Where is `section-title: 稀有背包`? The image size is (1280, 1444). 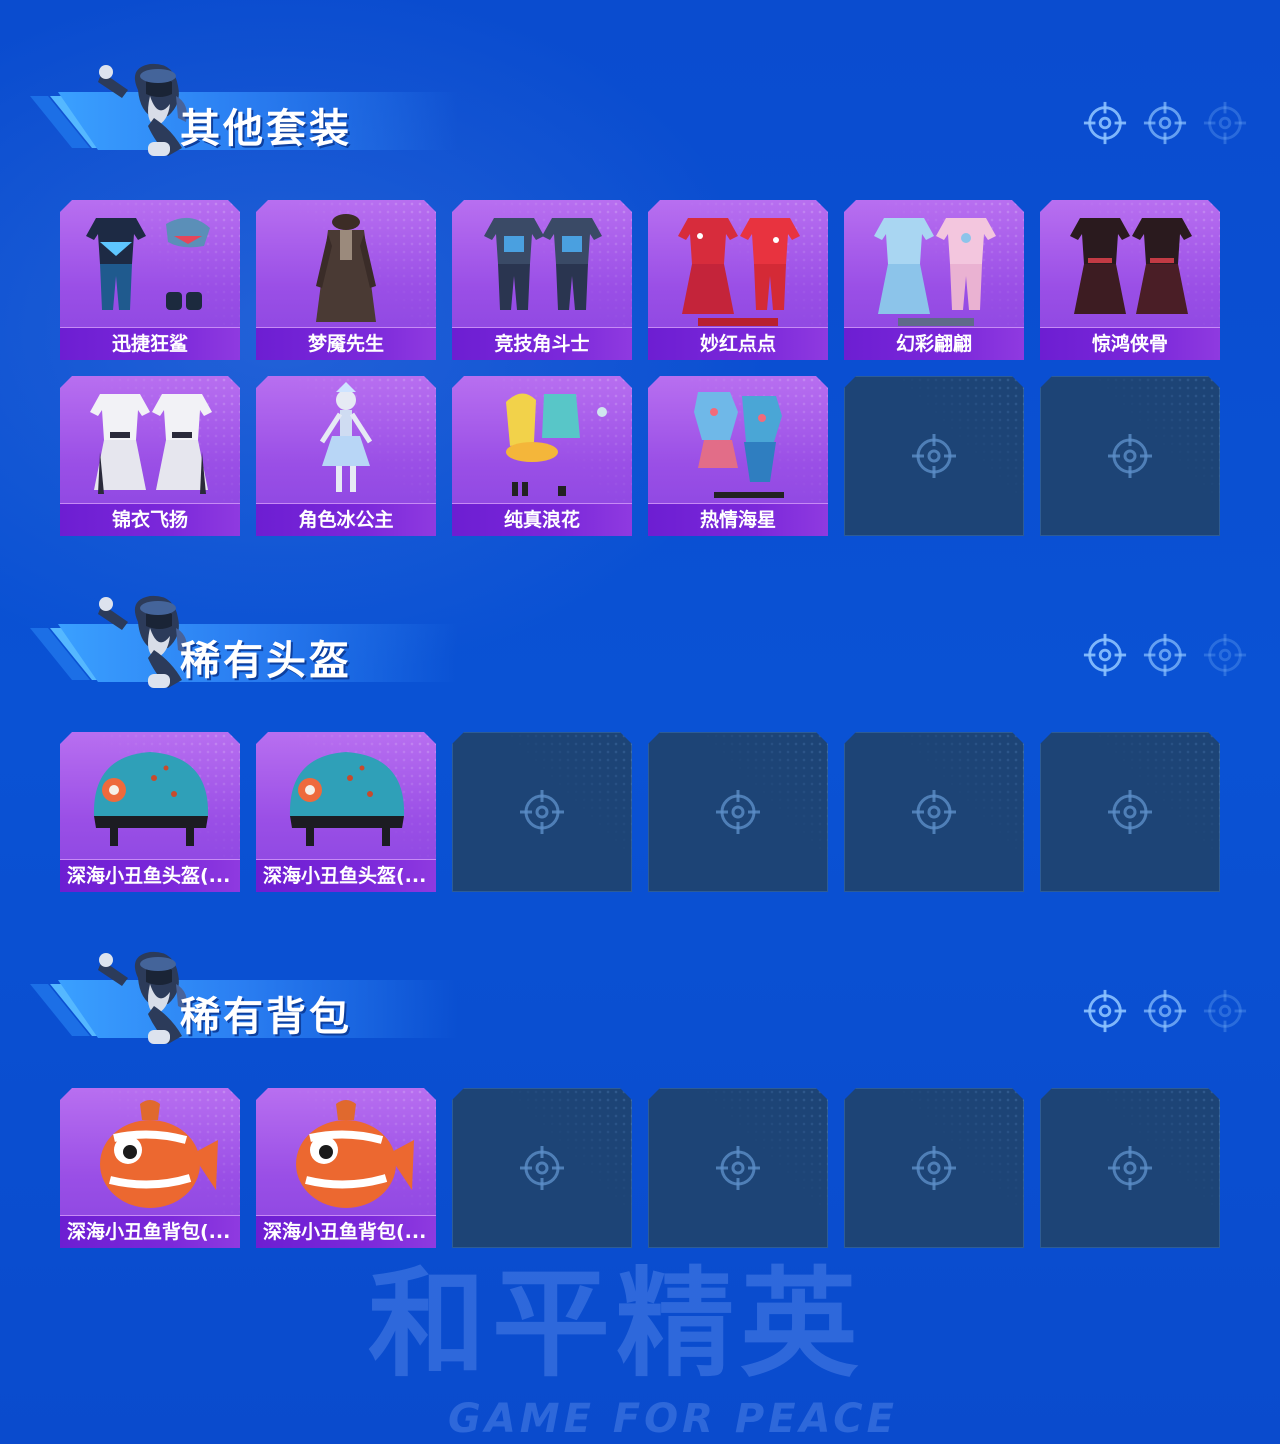 section-title: 稀有背包 is located at coordinates (266, 1017).